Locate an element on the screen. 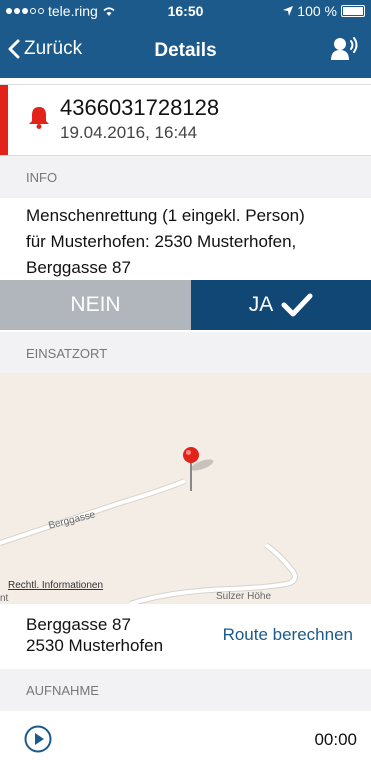 This screenshot has height=769, width=371. recording-time: 00:00 is located at coordinates (335, 739).